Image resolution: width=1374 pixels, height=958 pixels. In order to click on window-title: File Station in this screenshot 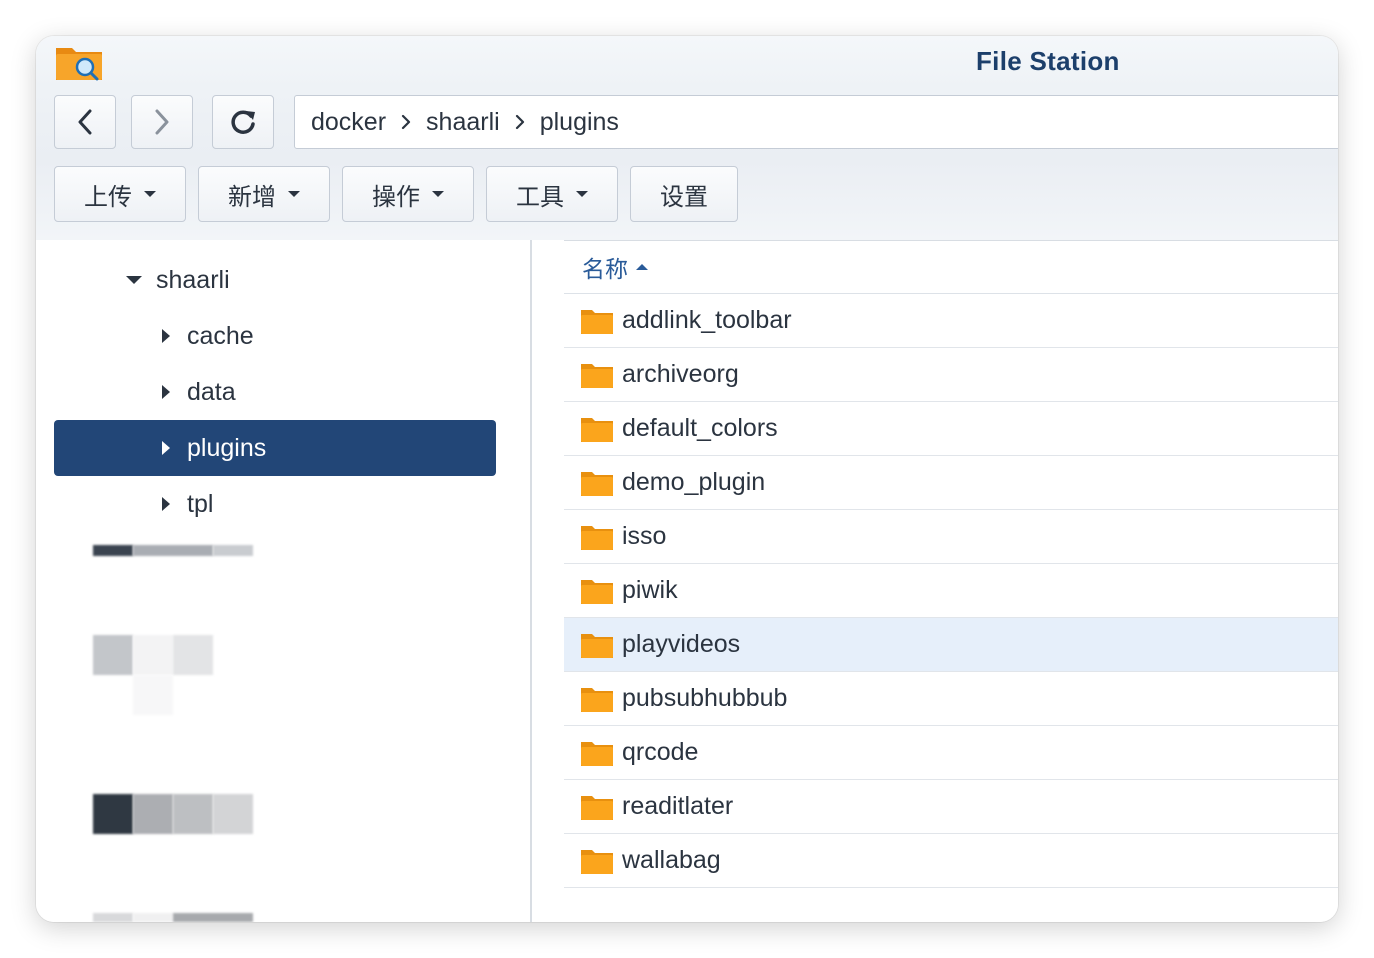, I will do `click(1048, 61)`.